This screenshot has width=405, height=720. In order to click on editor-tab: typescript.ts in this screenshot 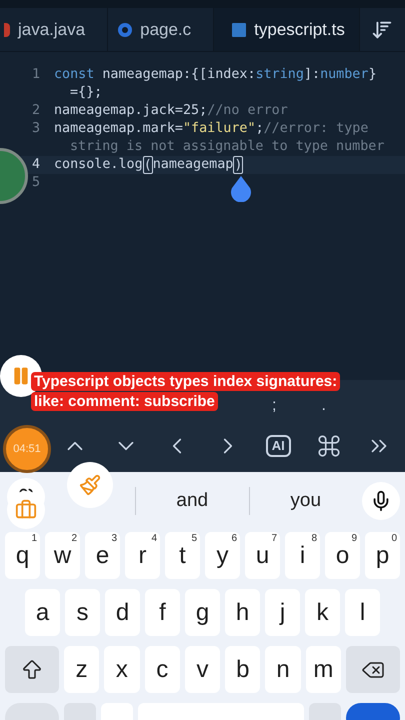, I will do `click(287, 29)`.